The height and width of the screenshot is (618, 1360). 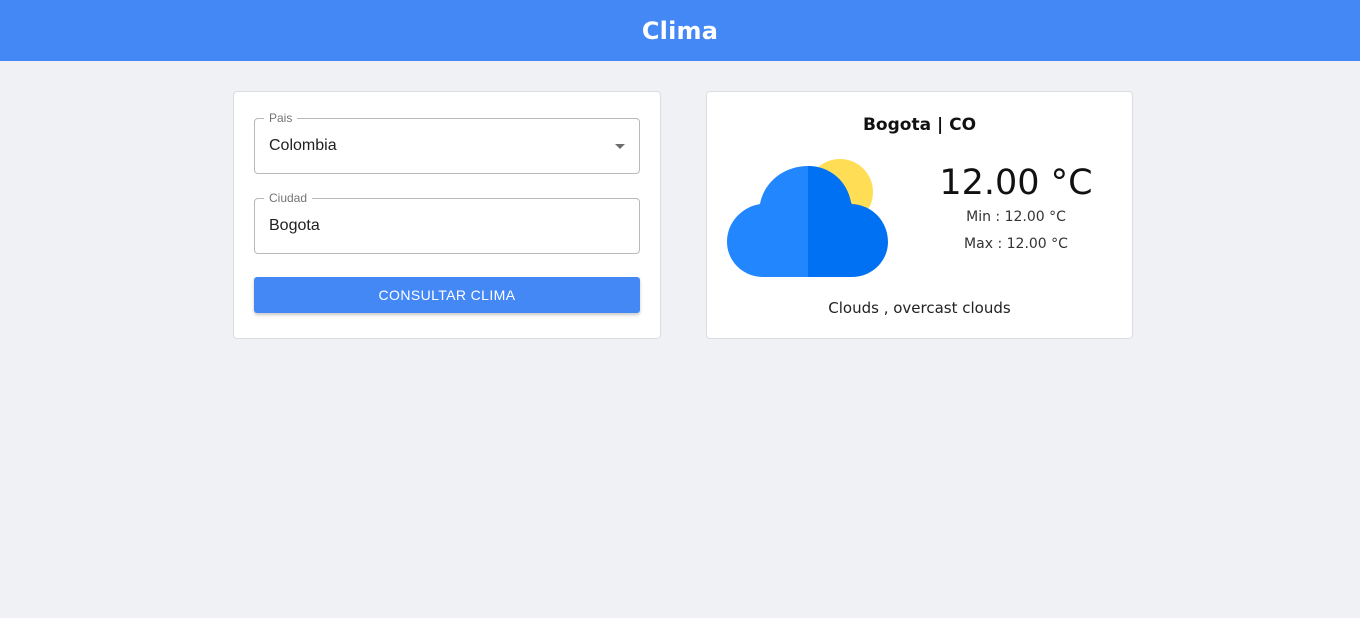 What do you see at coordinates (447, 142) in the screenshot?
I see `country-select: Pais Colombia` at bounding box center [447, 142].